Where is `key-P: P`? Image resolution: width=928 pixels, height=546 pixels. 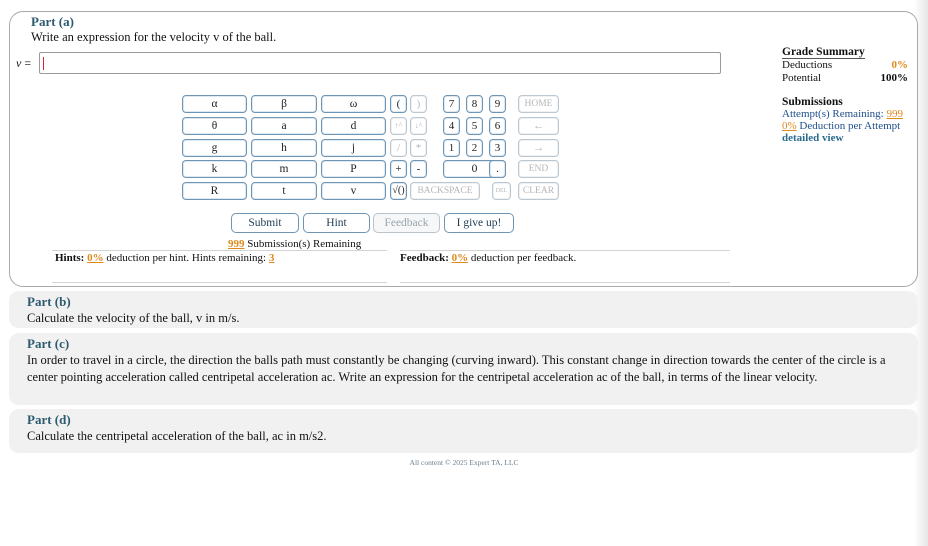 key-P: P is located at coordinates (353, 169).